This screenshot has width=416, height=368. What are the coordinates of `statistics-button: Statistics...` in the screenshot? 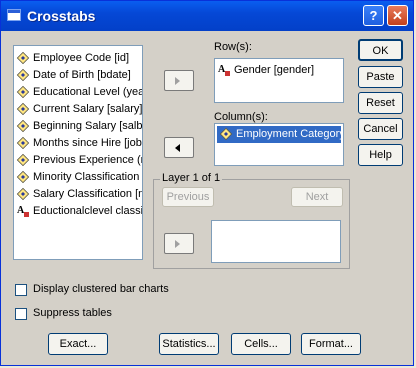 It's located at (189, 344).